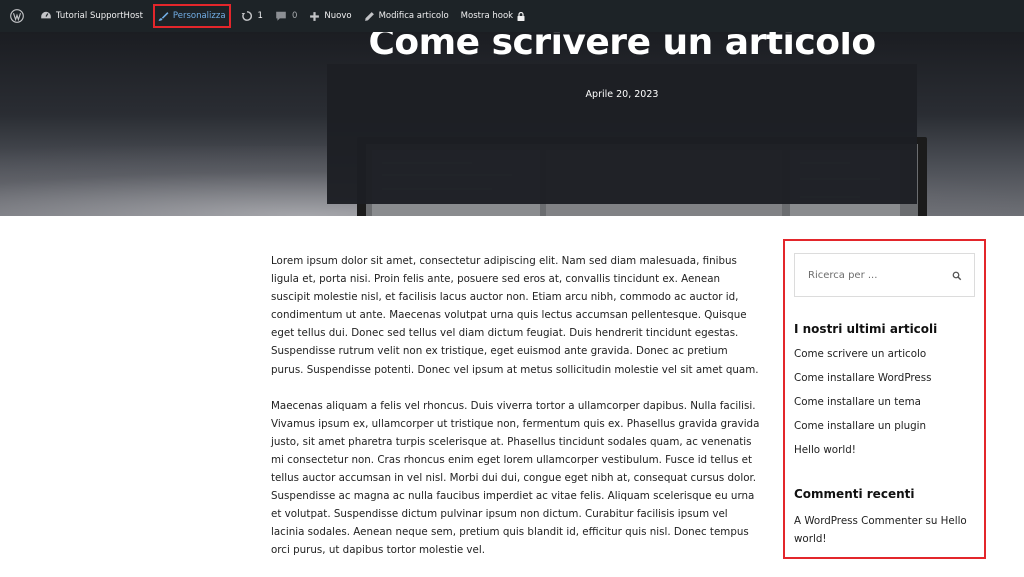 The width and height of the screenshot is (1024, 577). What do you see at coordinates (281, 16) in the screenshot?
I see `comment-bubble-icon` at bounding box center [281, 16].